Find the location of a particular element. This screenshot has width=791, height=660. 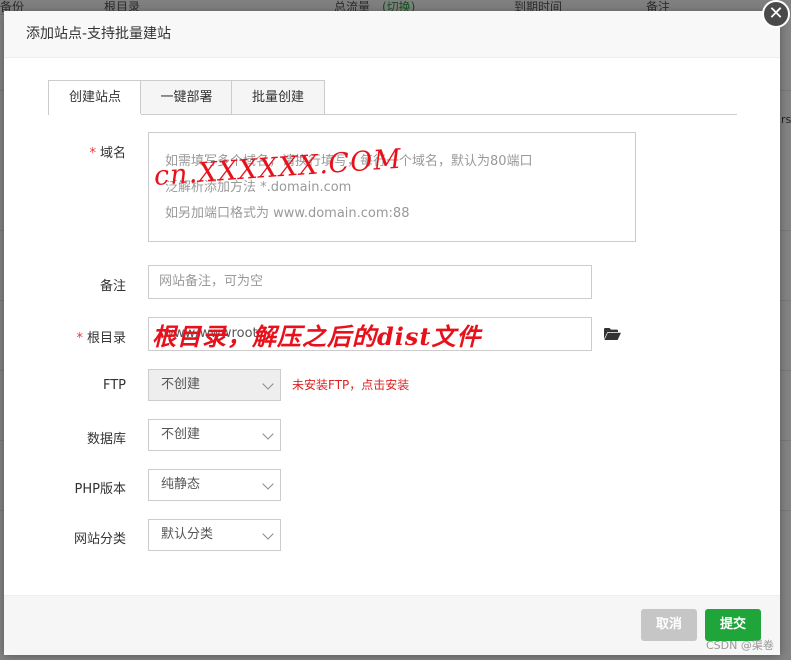

remark-label: 备注 is located at coordinates (112, 286).